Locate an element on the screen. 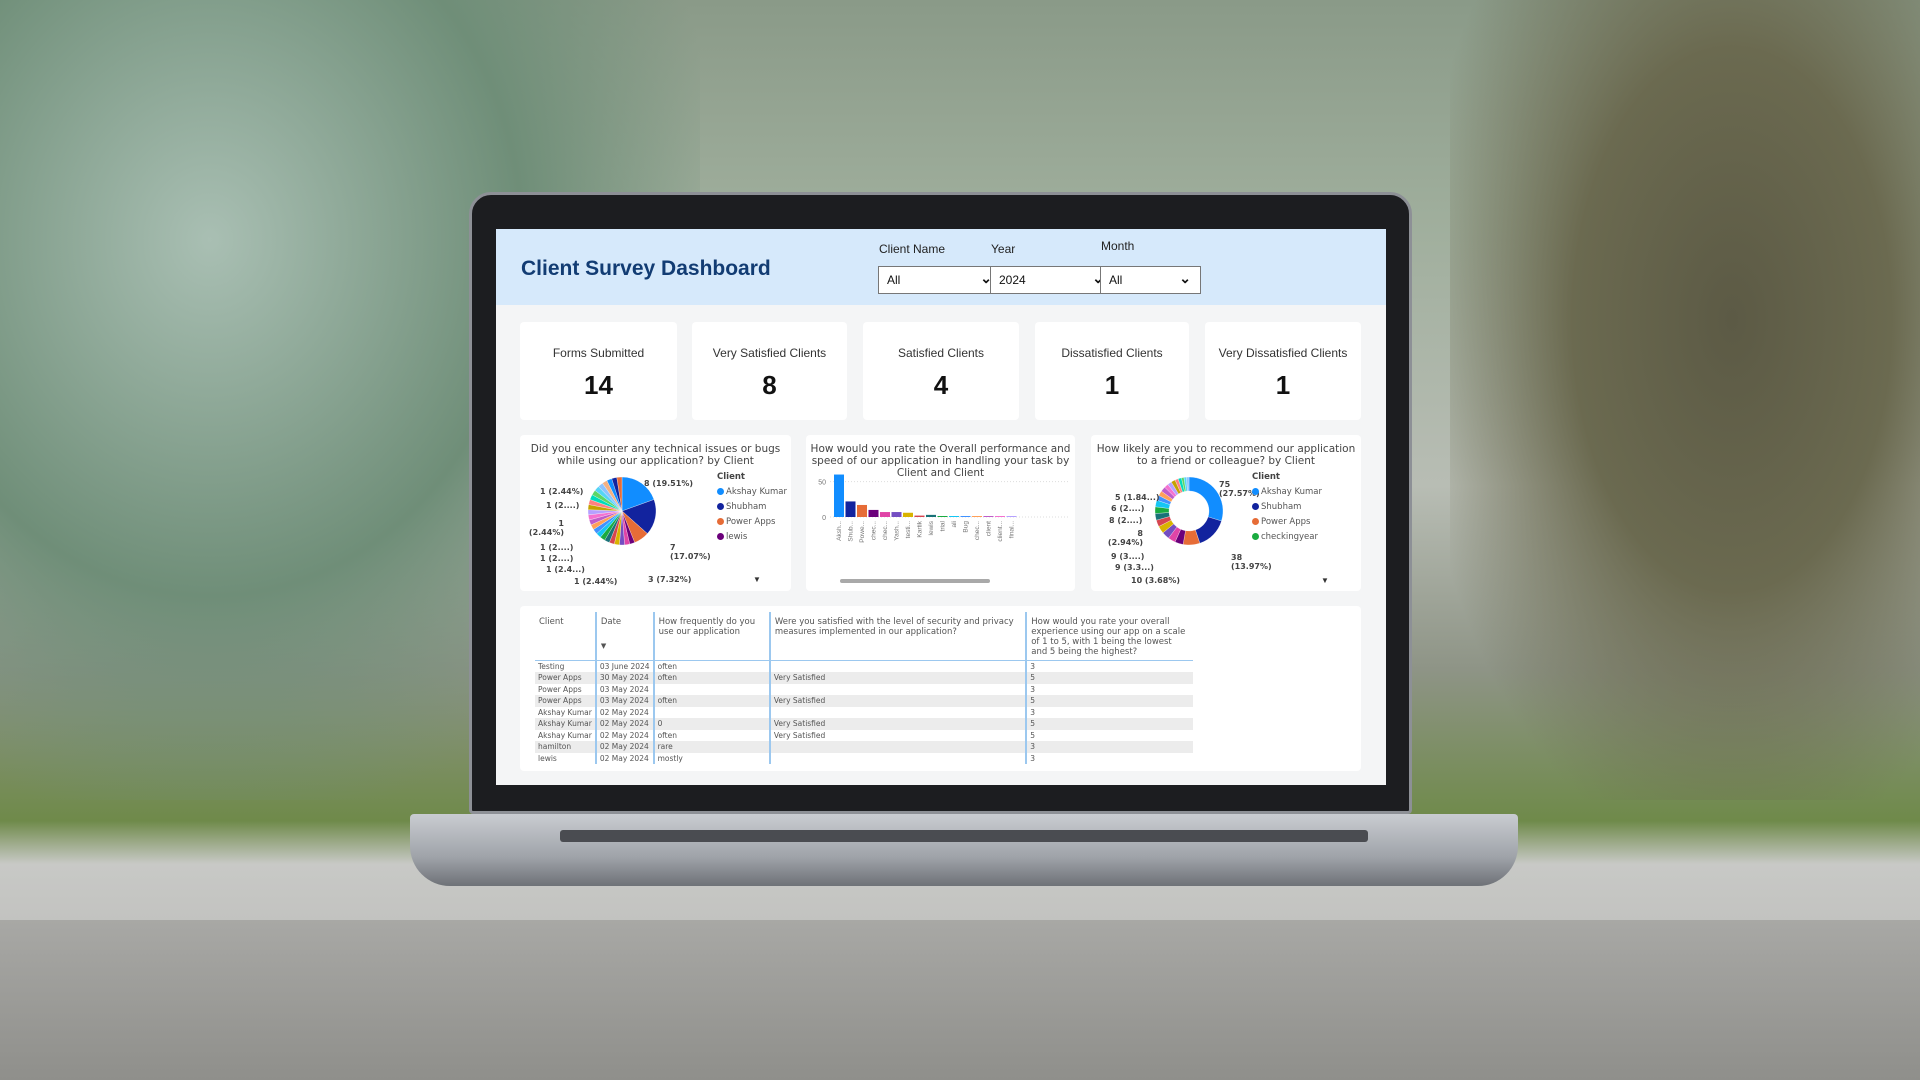 This screenshot has height=1080, width=1920. column-header-date: Date ▼ is located at coordinates (624, 636).